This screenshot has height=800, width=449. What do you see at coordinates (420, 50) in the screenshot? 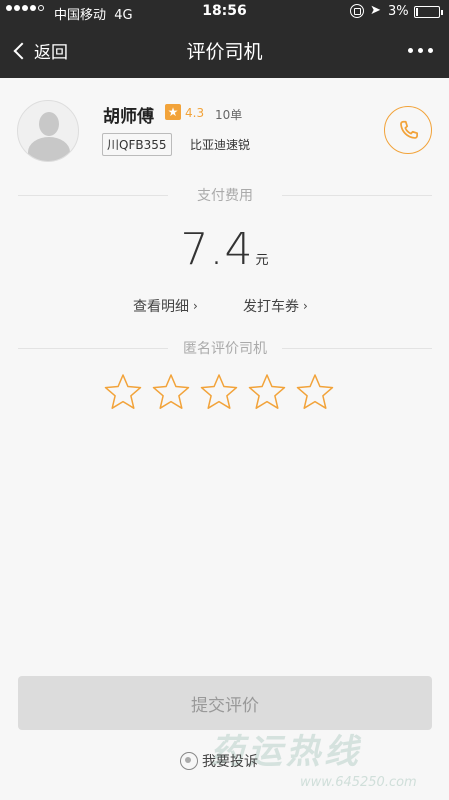
I see `more-options-icon` at bounding box center [420, 50].